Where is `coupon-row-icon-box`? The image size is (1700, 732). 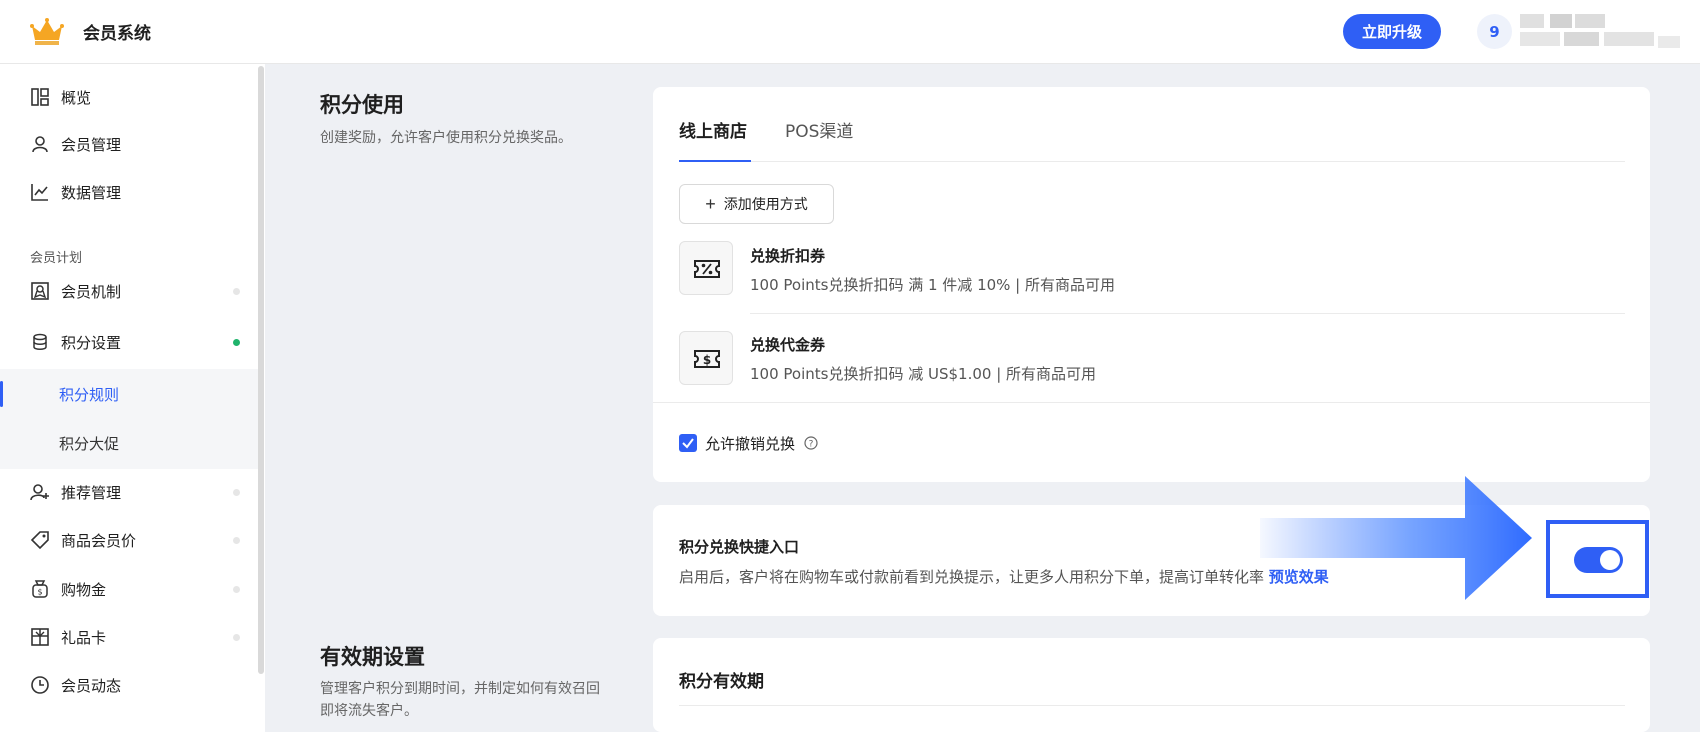 coupon-row-icon-box is located at coordinates (706, 268).